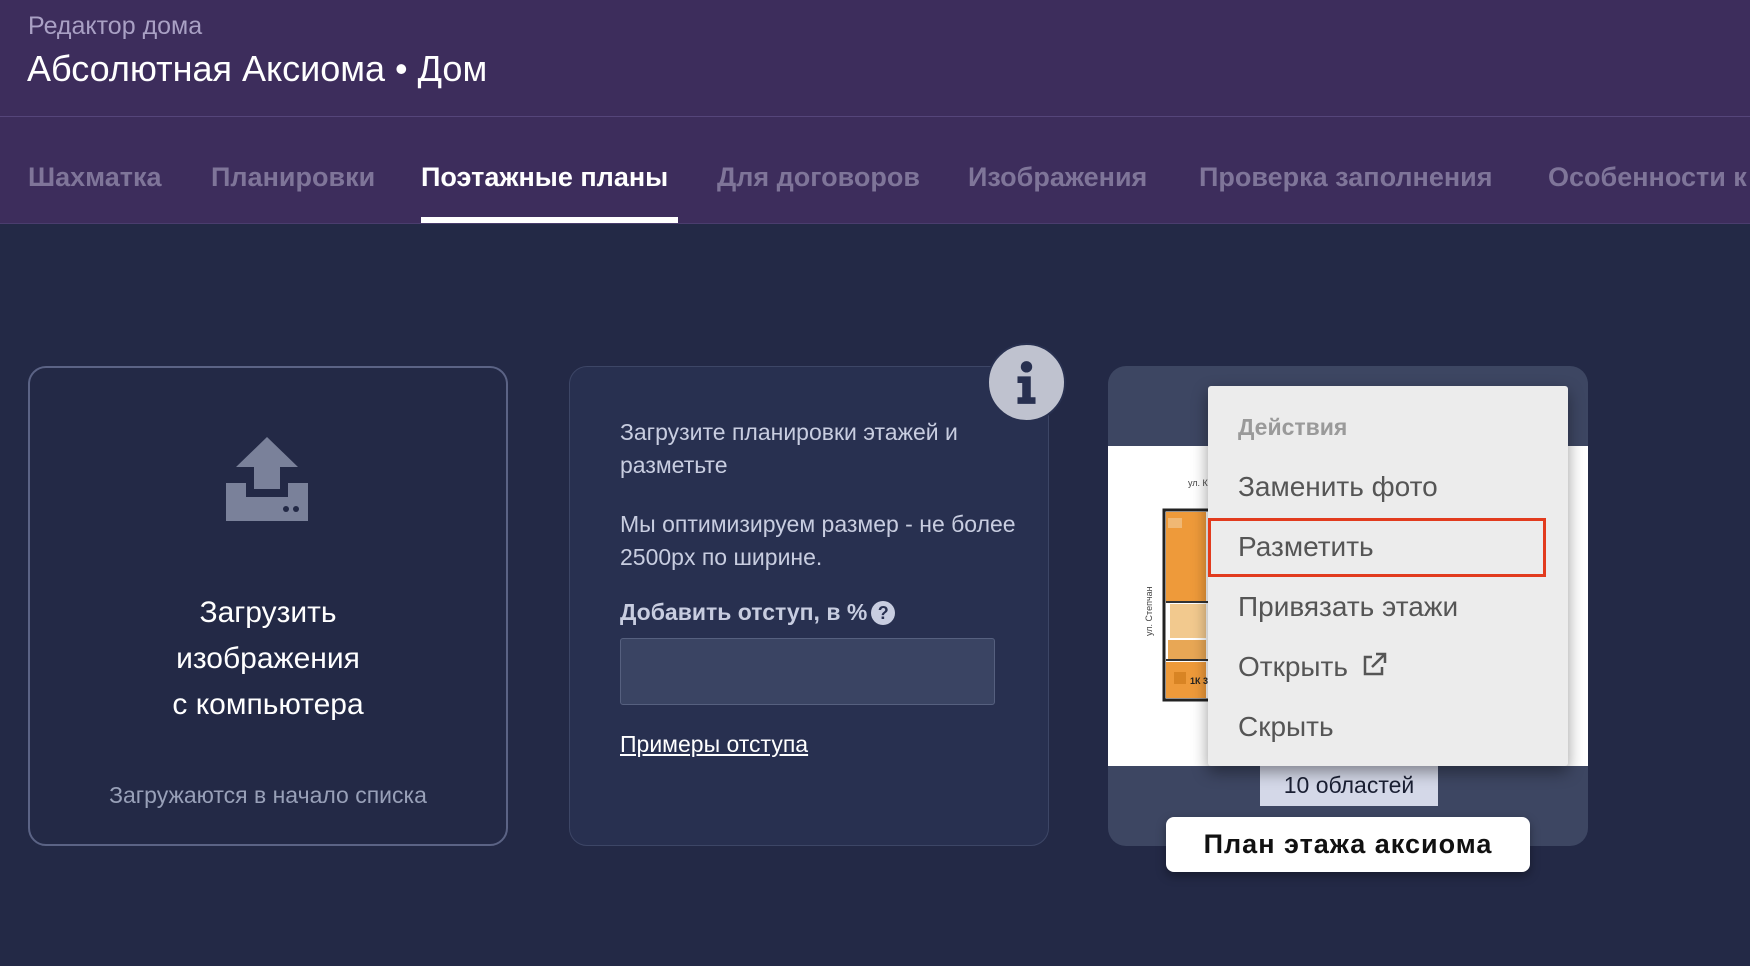  What do you see at coordinates (1348, 607) in the screenshot?
I see `menu-item-link-floors: Привязать этажи` at bounding box center [1348, 607].